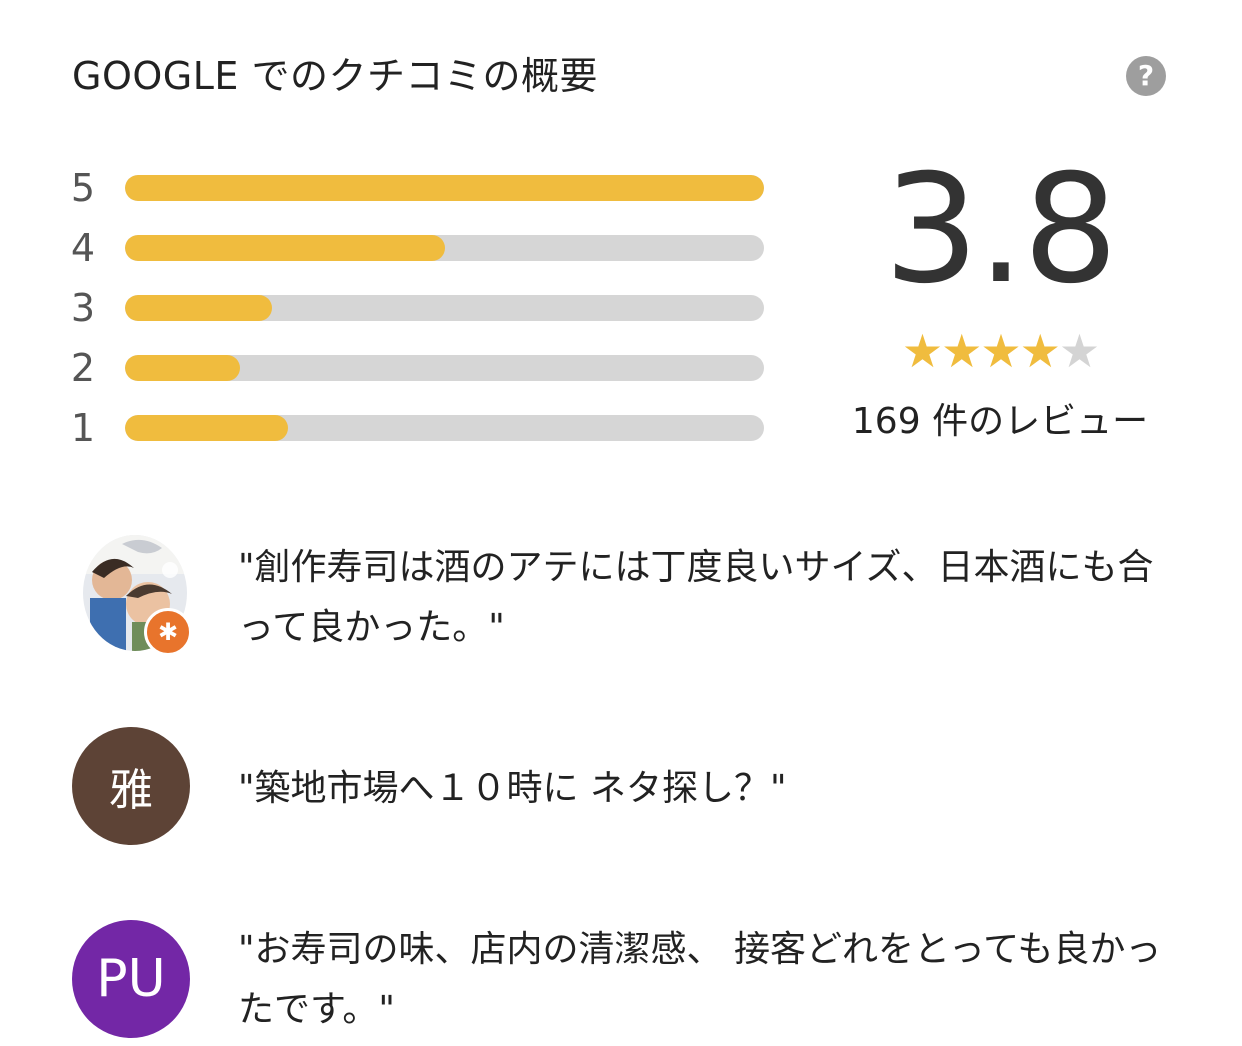 This screenshot has height=1046, width=1242. I want to click on histogram-label: 1, so click(83, 428).